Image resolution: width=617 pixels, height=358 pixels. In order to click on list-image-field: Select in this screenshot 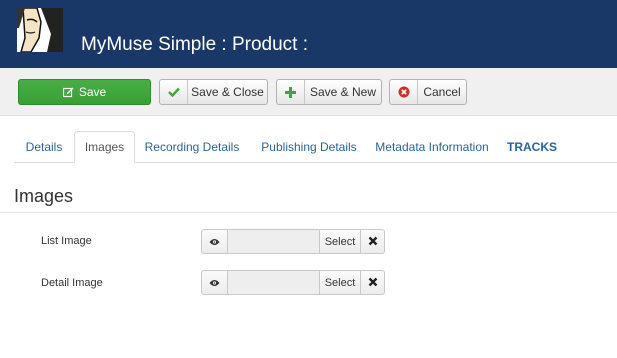, I will do `click(293, 241)`.